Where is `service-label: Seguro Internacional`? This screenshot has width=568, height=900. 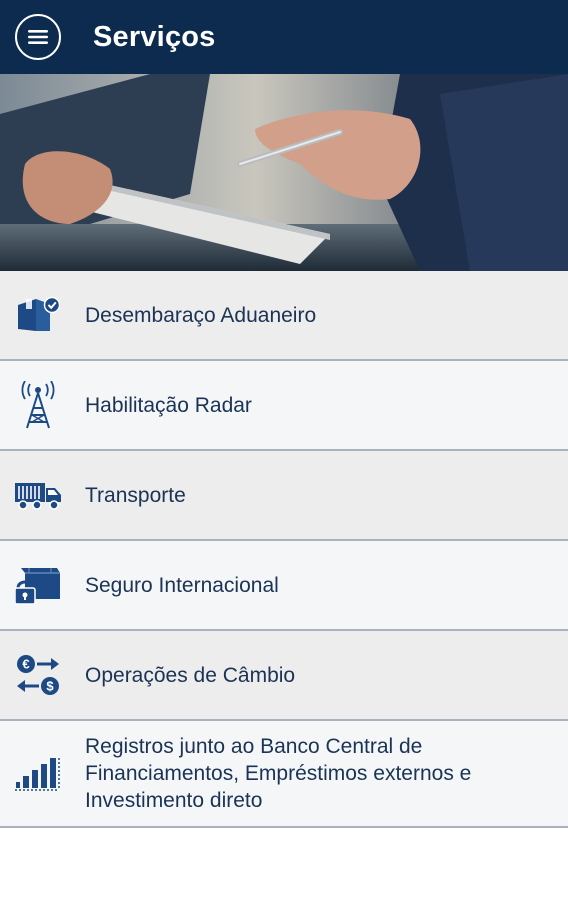
service-label: Seguro Internacional is located at coordinates (182, 585).